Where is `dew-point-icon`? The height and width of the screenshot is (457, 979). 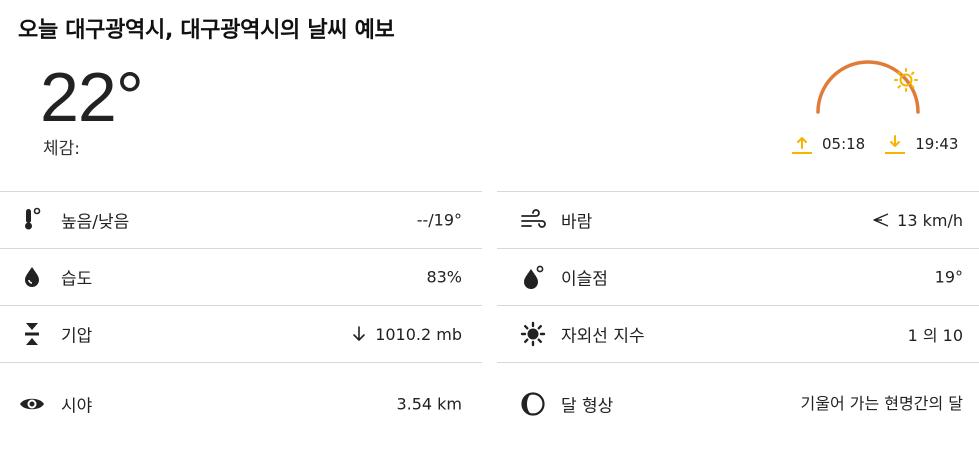 dew-point-icon is located at coordinates (534, 277).